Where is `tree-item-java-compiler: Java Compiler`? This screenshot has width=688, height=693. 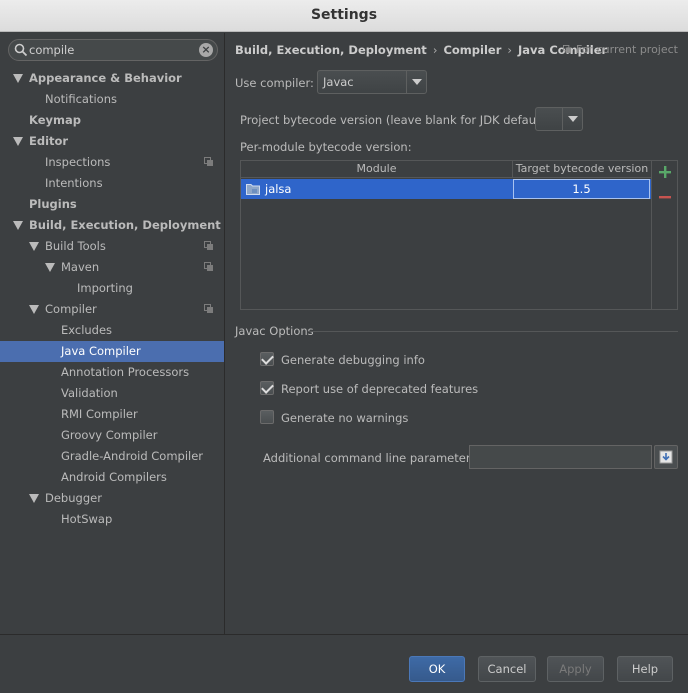
tree-item-java-compiler: Java Compiler is located at coordinates (112, 351).